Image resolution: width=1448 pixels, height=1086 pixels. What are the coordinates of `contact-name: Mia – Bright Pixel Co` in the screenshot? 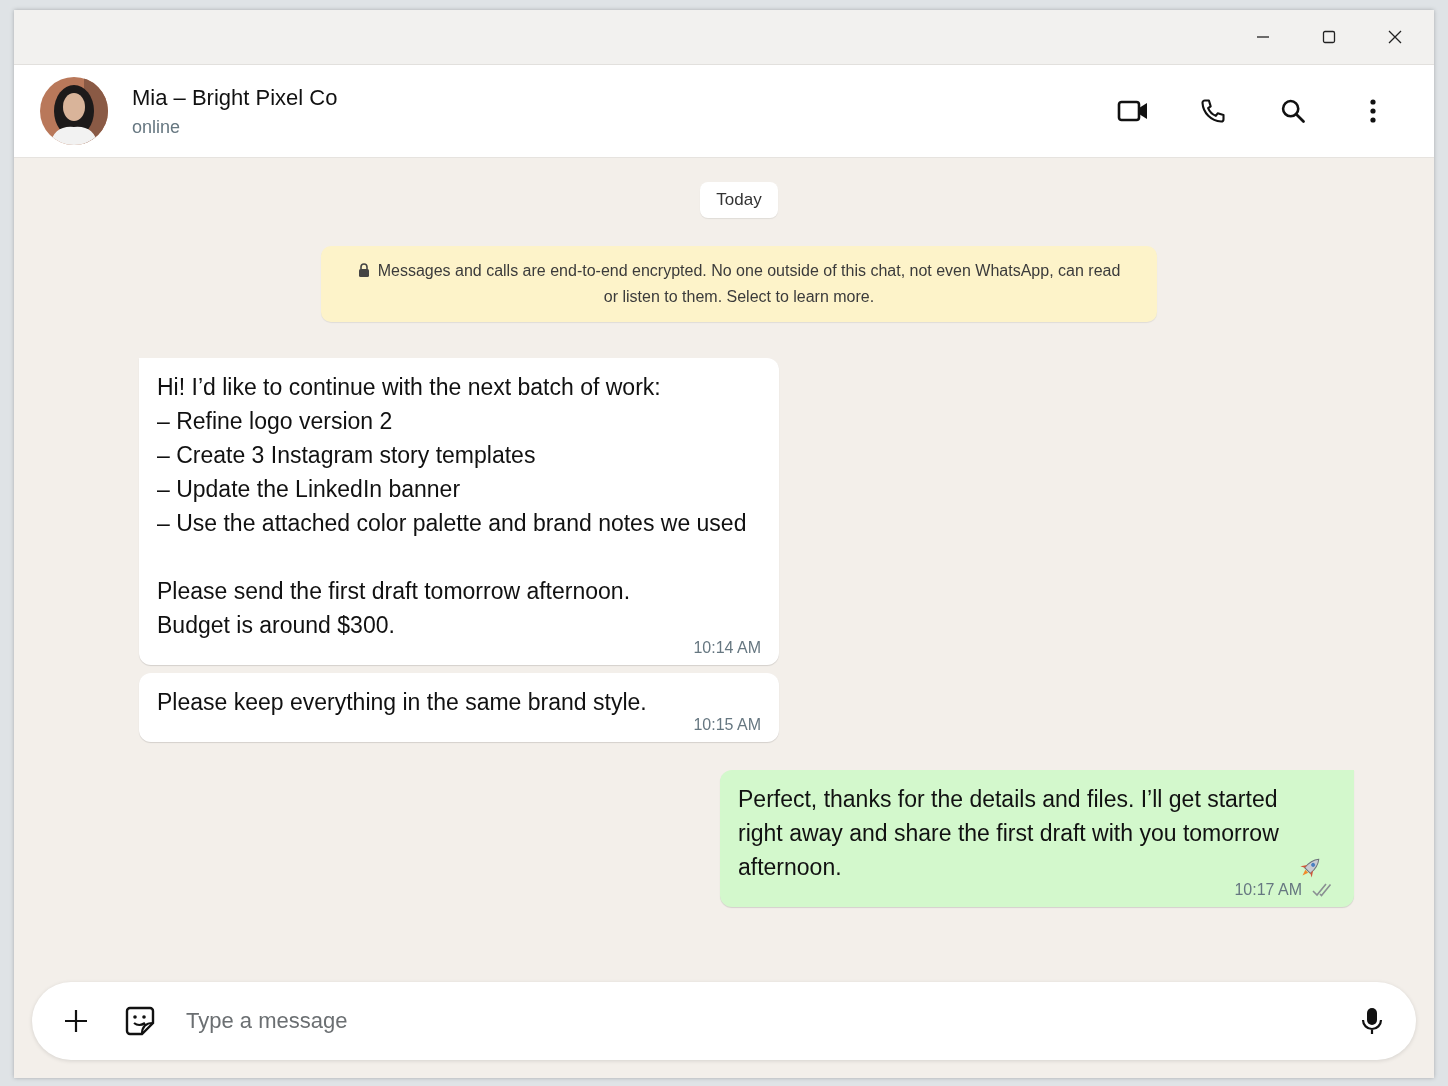 It's located at (235, 97).